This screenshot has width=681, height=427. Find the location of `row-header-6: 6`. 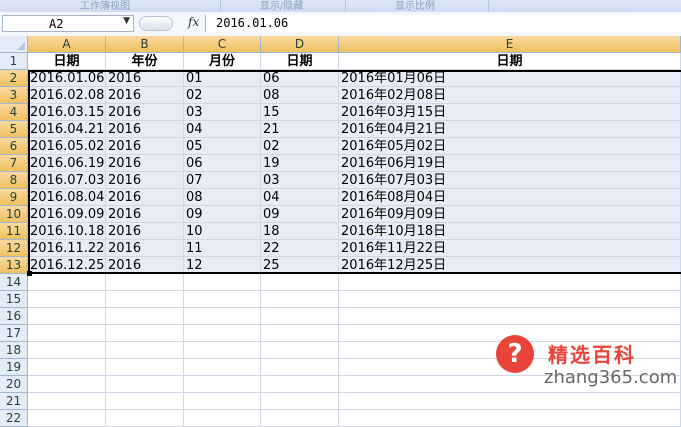

row-header-6: 6 is located at coordinates (14, 146).